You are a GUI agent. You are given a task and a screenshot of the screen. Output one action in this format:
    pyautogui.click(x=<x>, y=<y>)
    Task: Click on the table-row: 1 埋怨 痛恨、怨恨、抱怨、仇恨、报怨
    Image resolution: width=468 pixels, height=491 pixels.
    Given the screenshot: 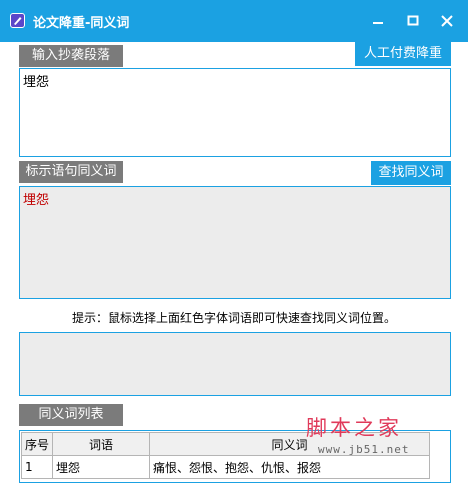 What is the action you would take?
    pyautogui.click(x=225, y=467)
    